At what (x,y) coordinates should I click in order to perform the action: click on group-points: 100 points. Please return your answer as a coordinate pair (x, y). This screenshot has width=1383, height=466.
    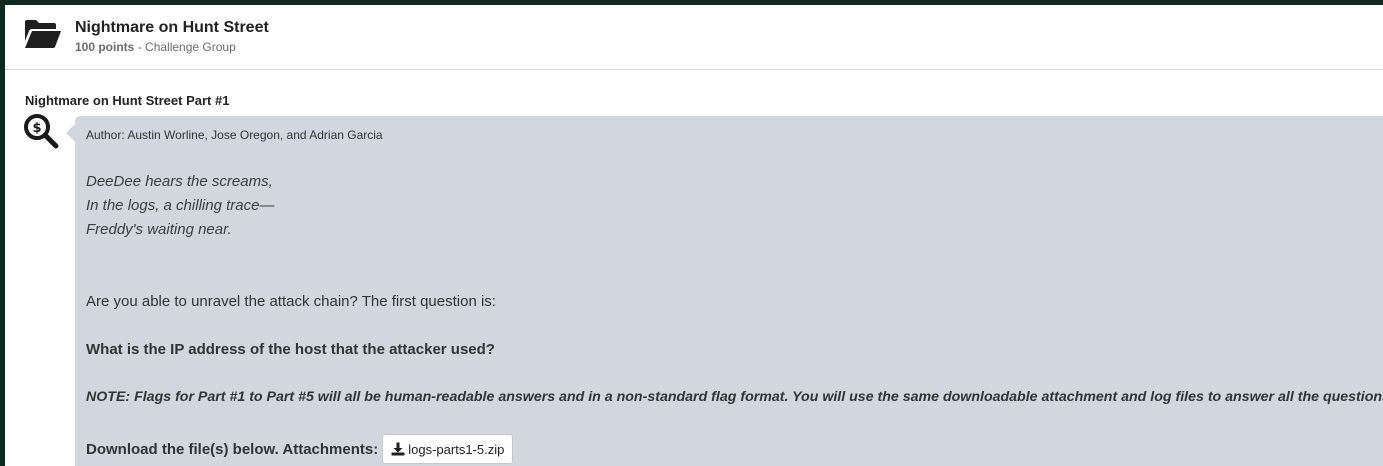
    Looking at the image, I should click on (105, 47).